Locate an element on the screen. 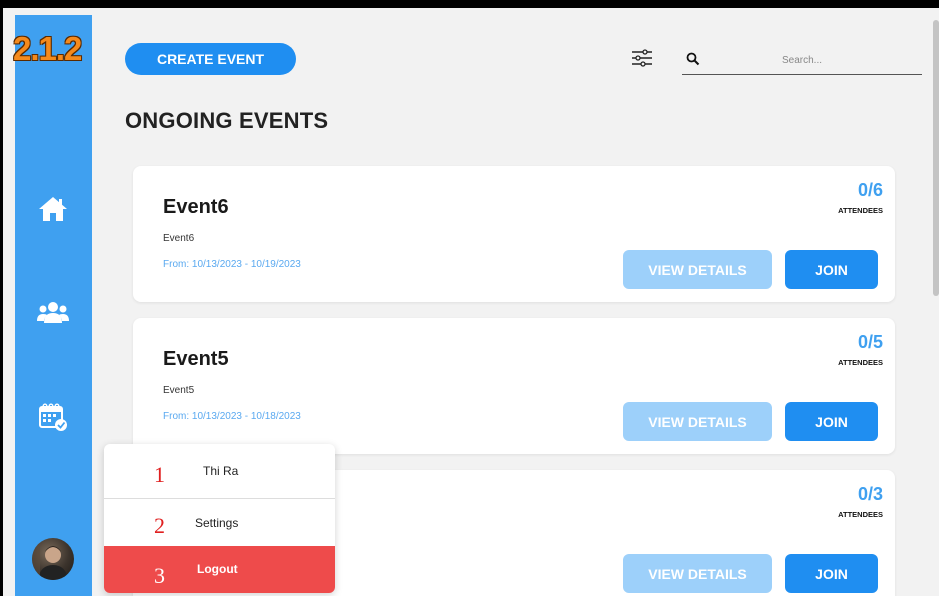 The height and width of the screenshot is (596, 939). search-bar is located at coordinates (802, 60).